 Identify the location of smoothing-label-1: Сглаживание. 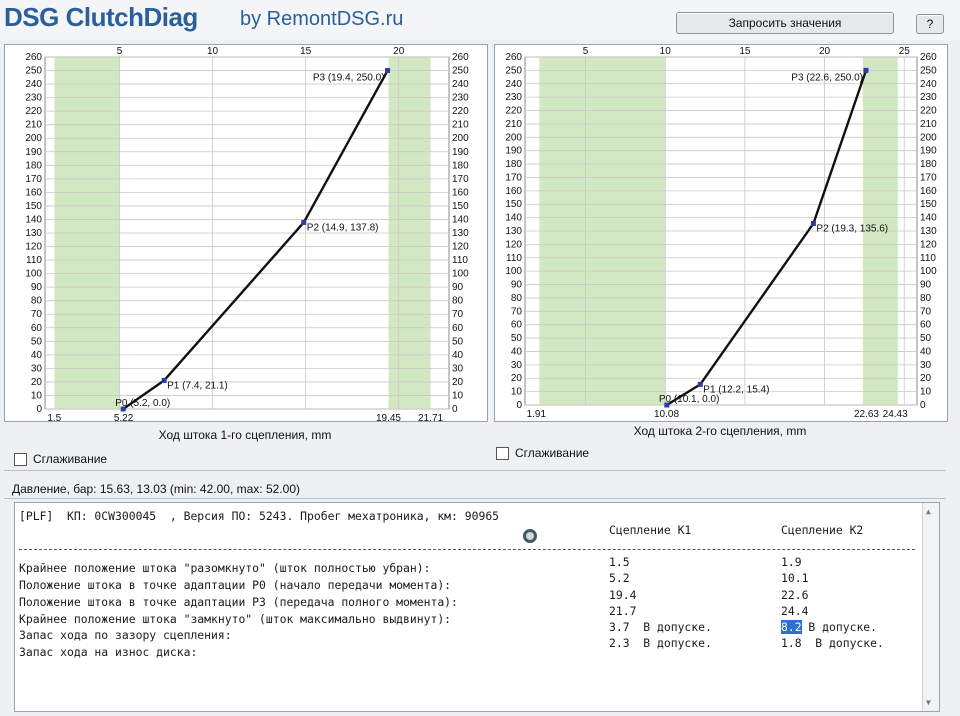
(70, 459).